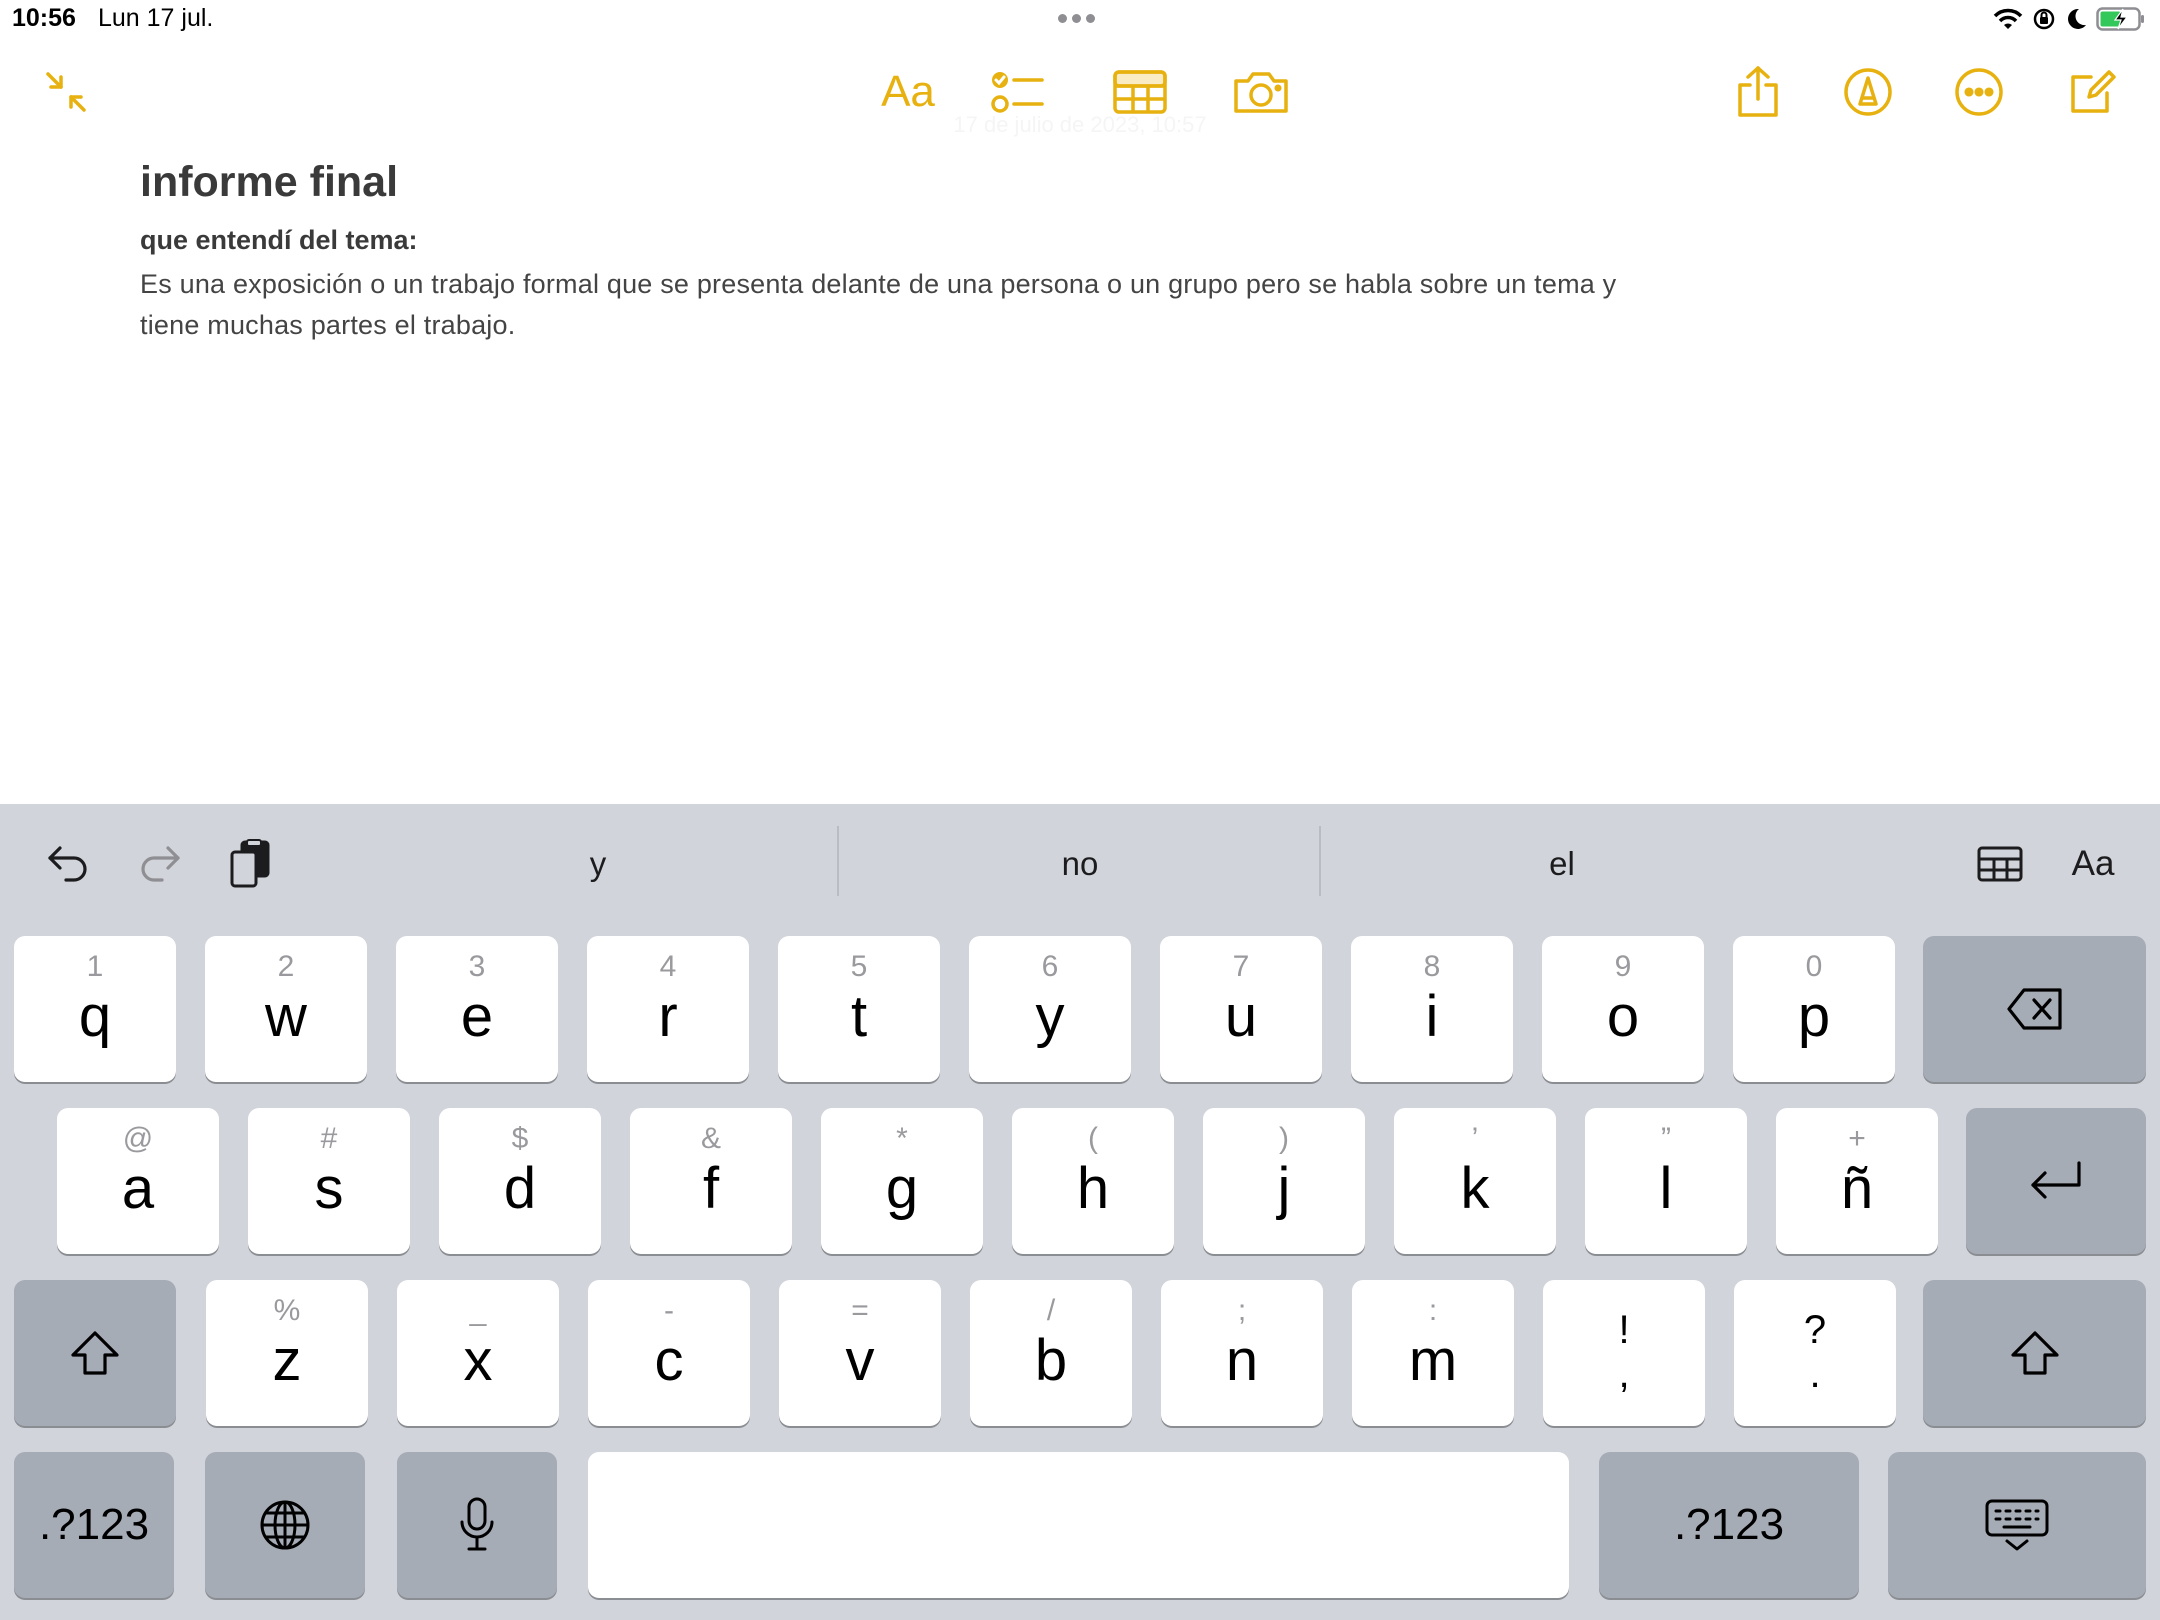  Describe the element at coordinates (1078, 1525) in the screenshot. I see `space-bar` at that location.